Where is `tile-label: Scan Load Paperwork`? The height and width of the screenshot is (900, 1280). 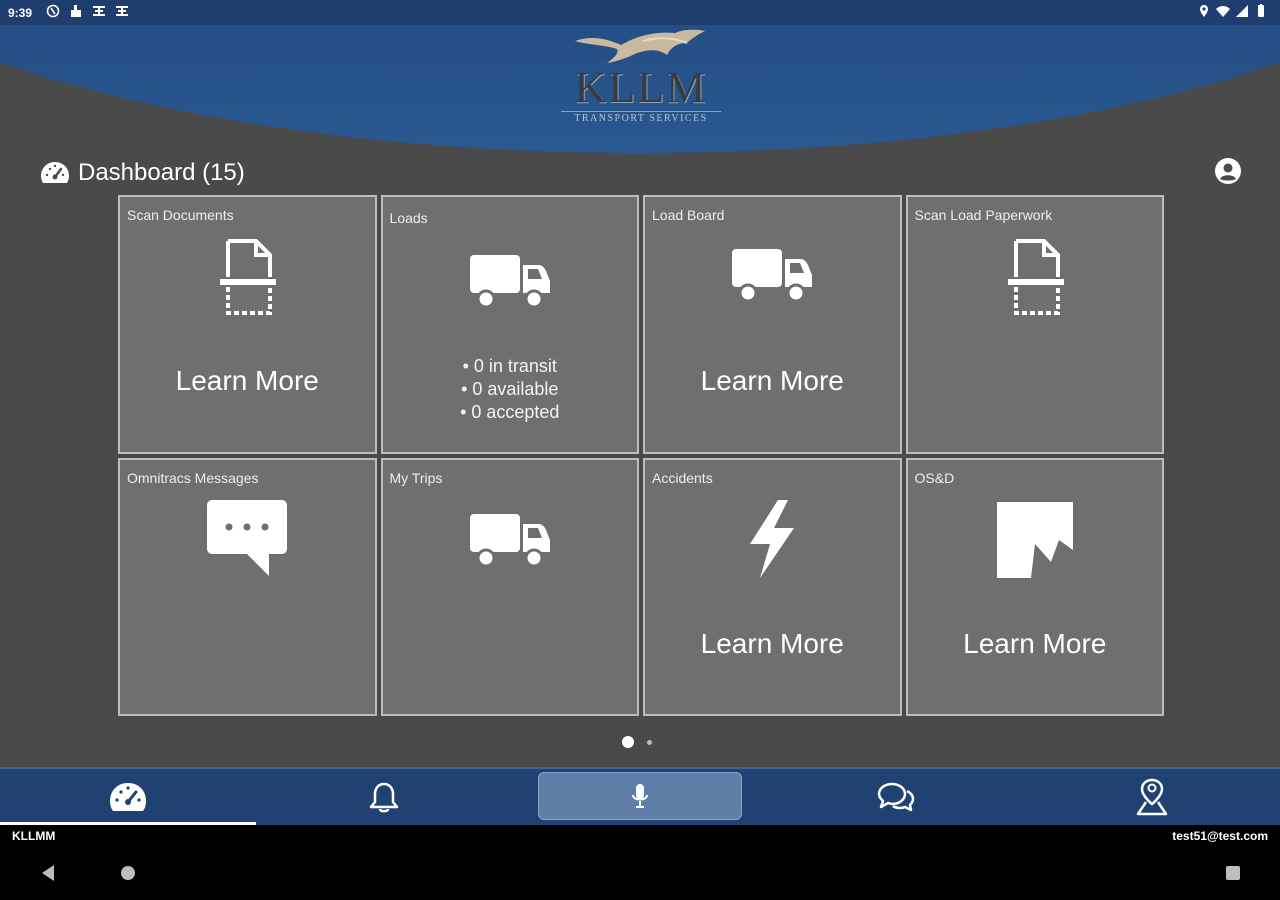
tile-label: Scan Load Paperwork is located at coordinates (983, 215).